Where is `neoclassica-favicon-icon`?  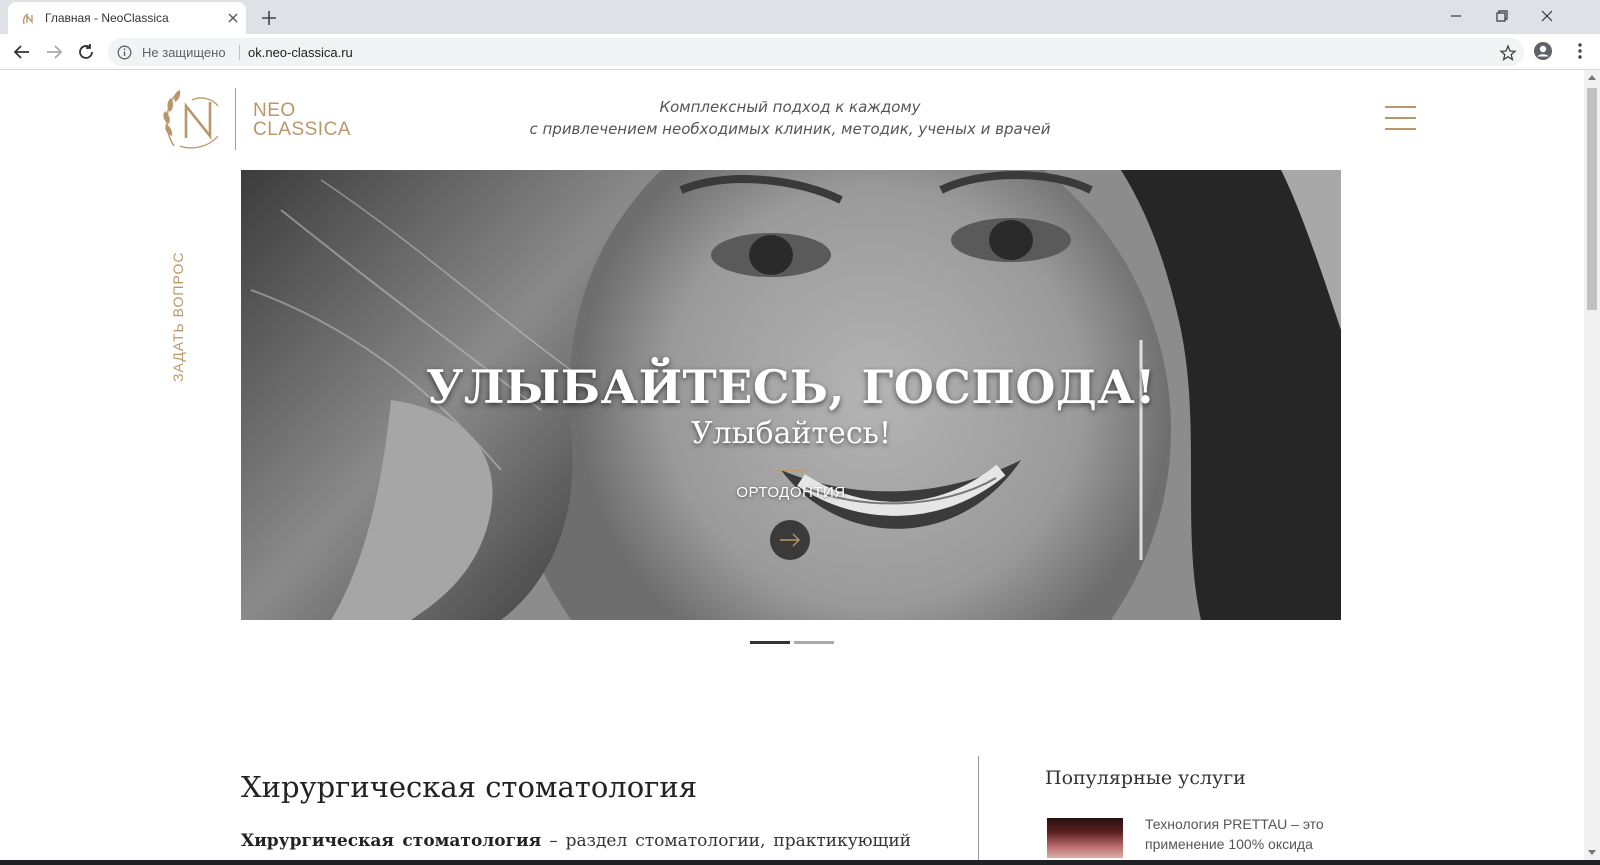
neoclassica-favicon-icon is located at coordinates (27, 19).